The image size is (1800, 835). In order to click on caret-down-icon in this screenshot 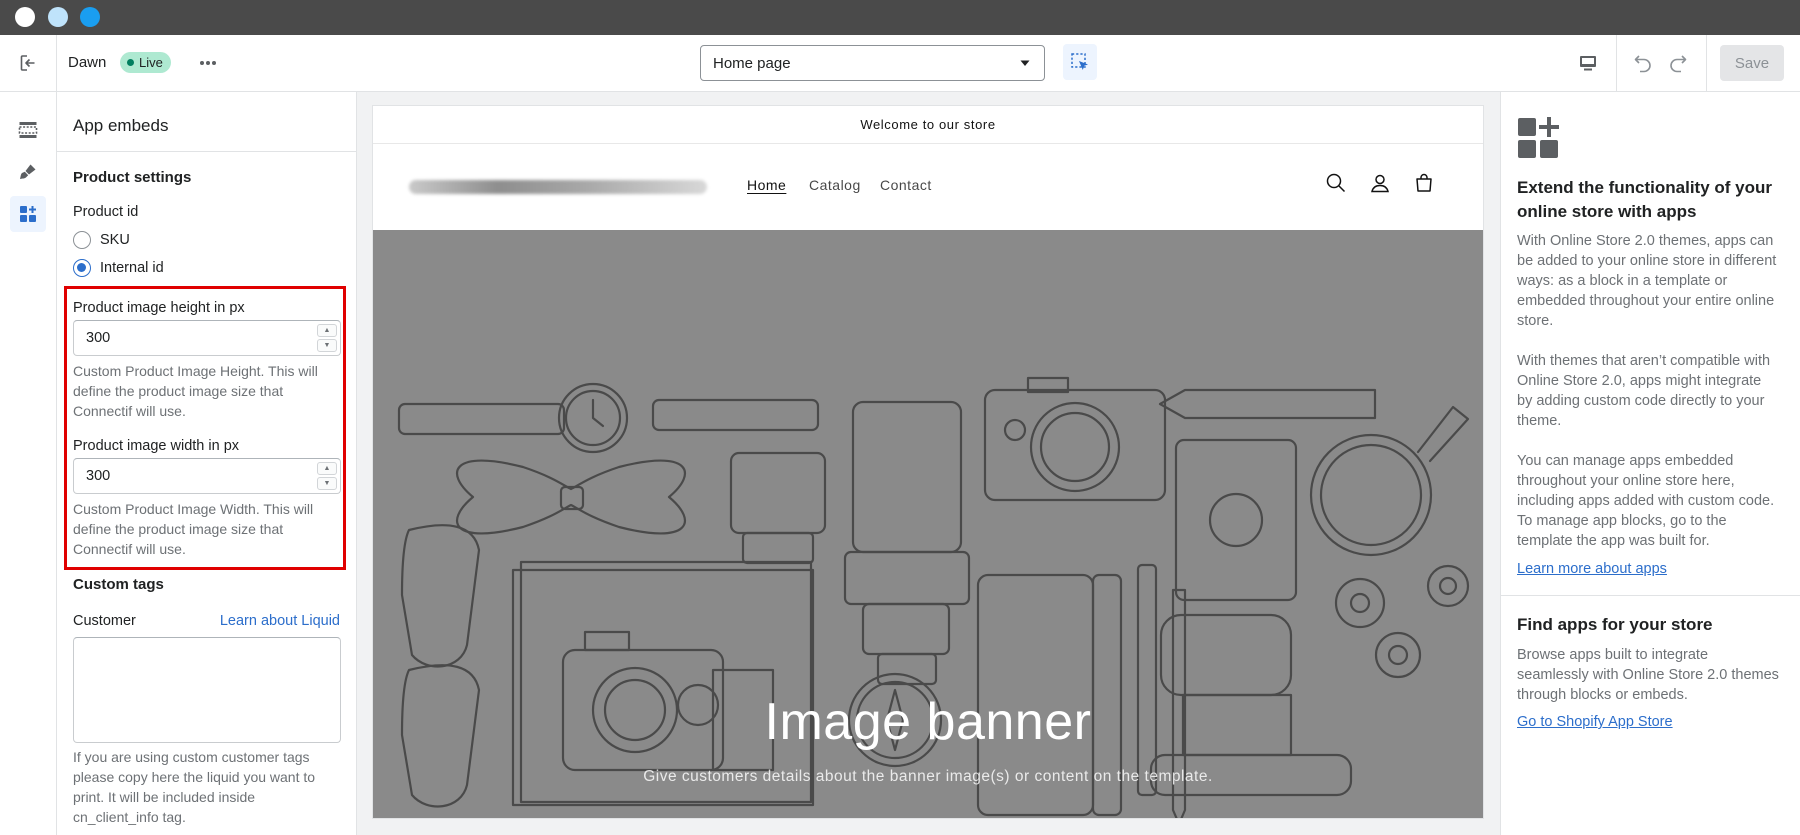, I will do `click(1025, 63)`.